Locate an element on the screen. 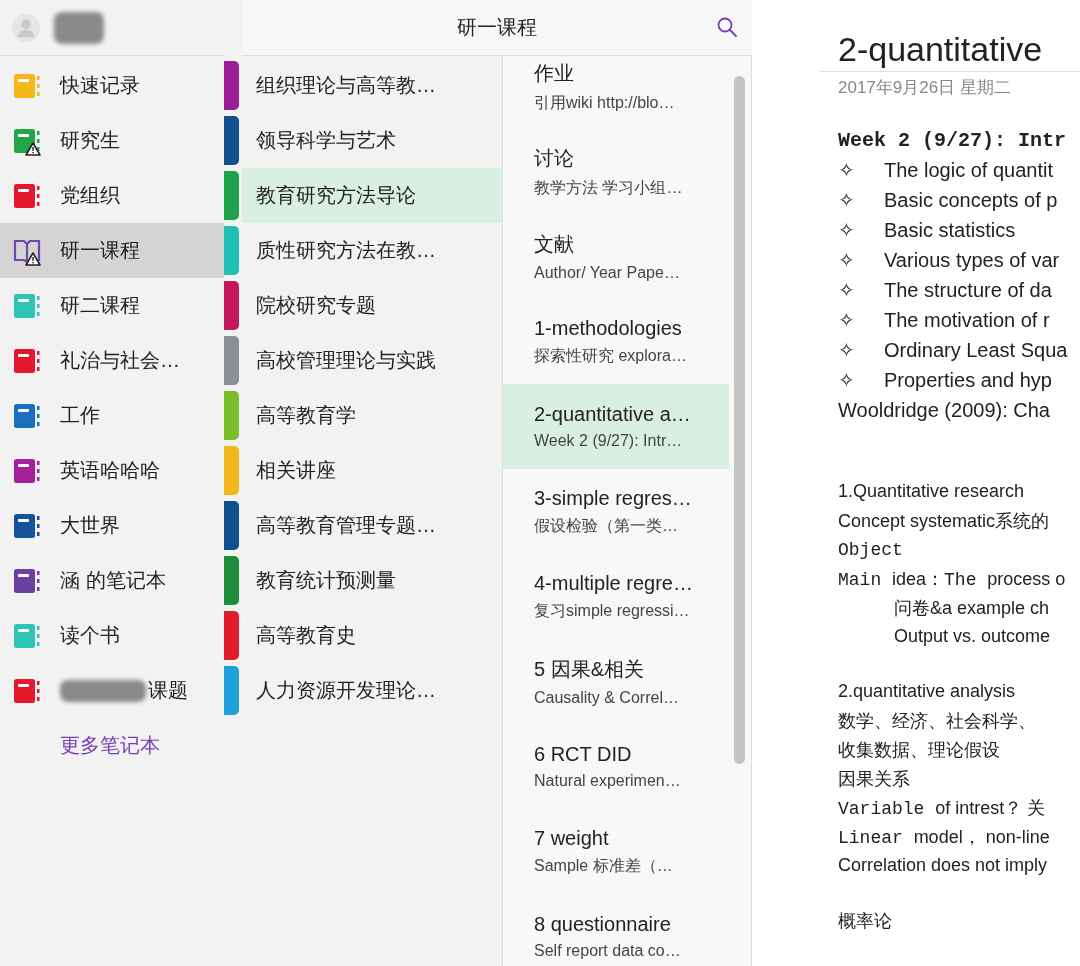 The image size is (1080, 966). section-item: 教育统计预测量 is located at coordinates (372, 580).